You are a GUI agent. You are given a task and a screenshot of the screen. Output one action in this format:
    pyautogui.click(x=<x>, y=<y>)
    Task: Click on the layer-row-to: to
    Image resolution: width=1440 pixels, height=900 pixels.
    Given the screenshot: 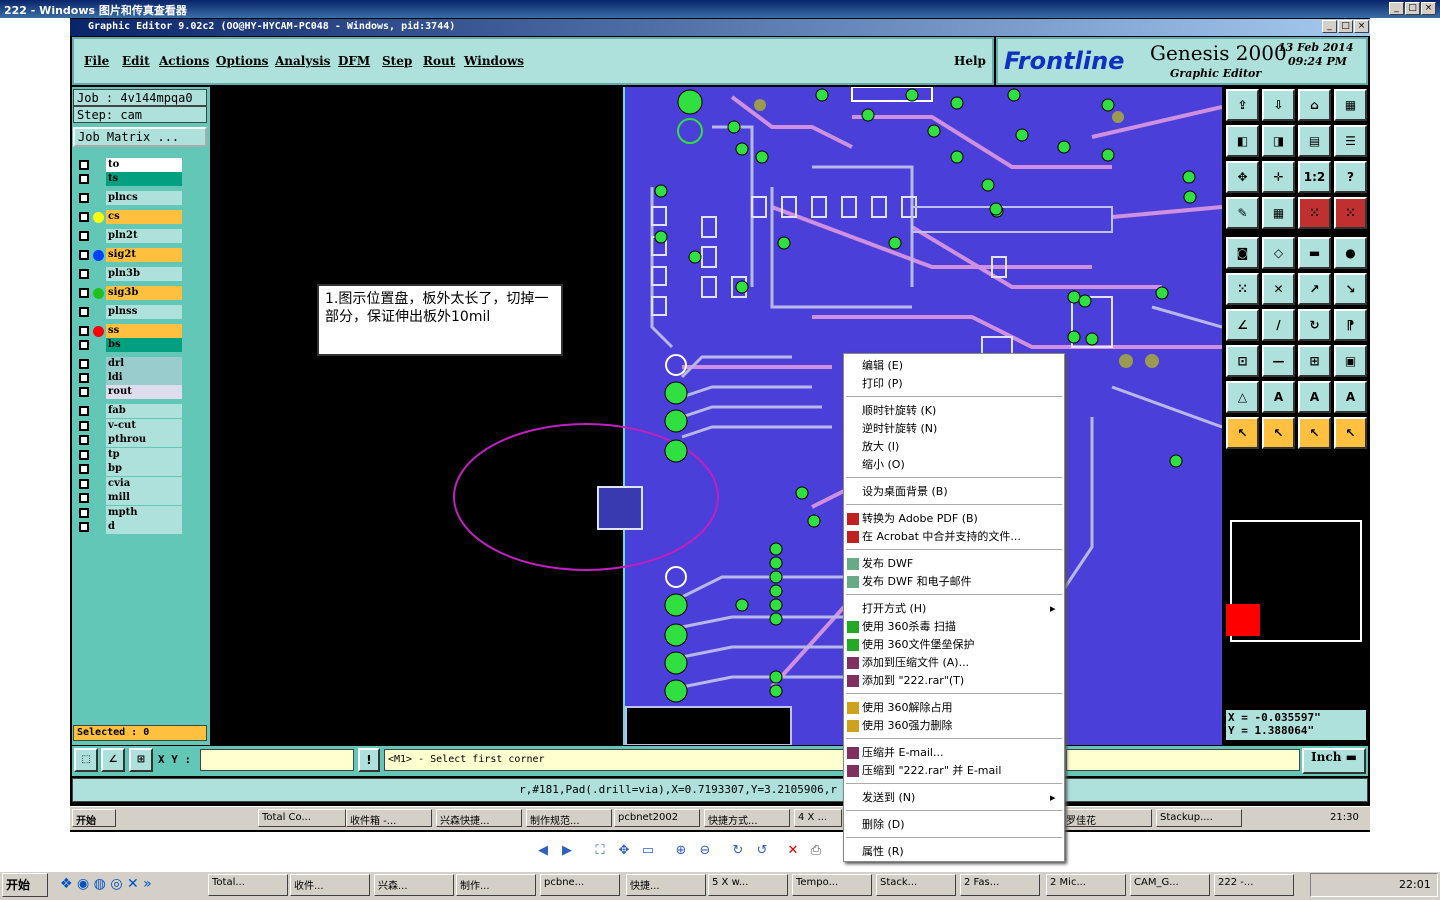 What is the action you would take?
    pyautogui.click(x=129, y=165)
    